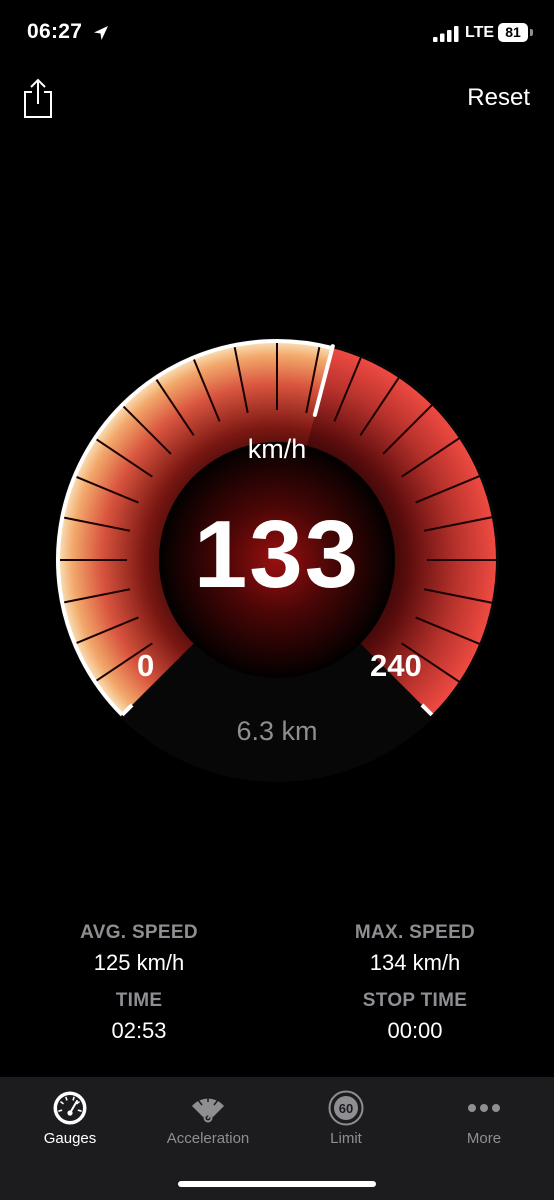  I want to click on status-time: 06:27, so click(55, 31).